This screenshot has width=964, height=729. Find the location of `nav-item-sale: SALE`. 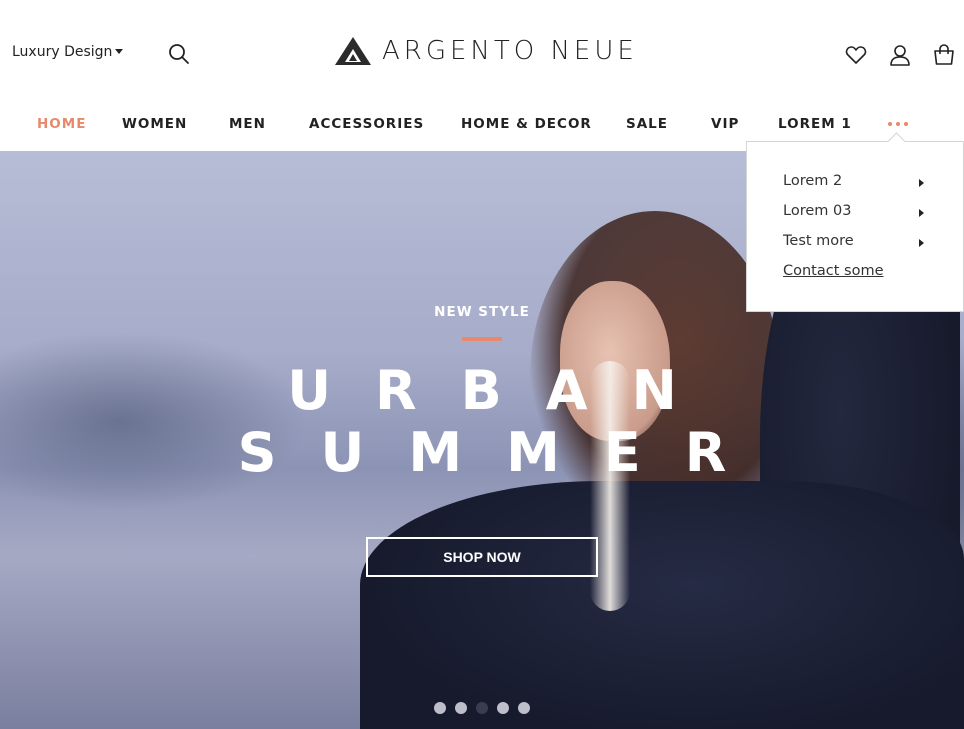

nav-item-sale: SALE is located at coordinates (647, 124).